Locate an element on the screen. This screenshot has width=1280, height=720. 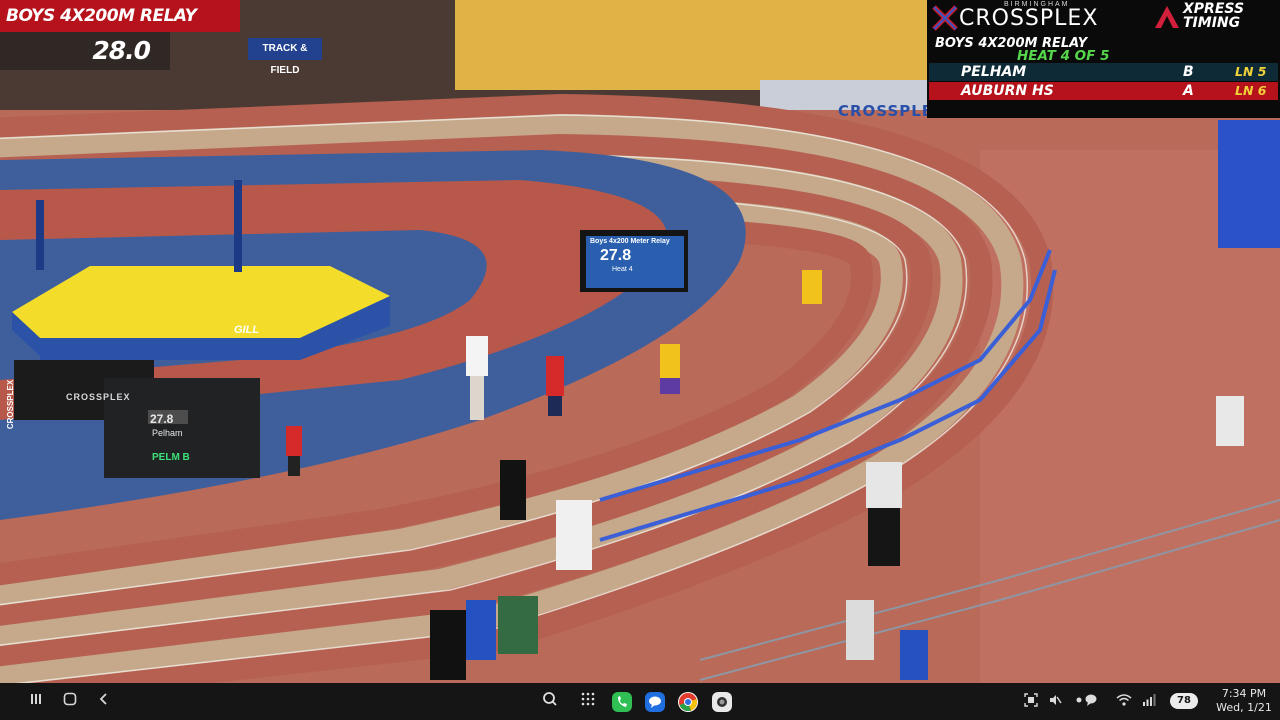
phone-icon is located at coordinates (622, 702).